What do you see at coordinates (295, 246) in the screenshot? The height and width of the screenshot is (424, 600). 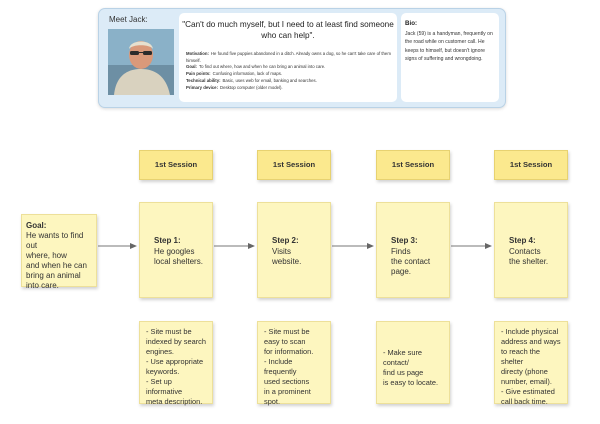 I see `flow-arrows` at bounding box center [295, 246].